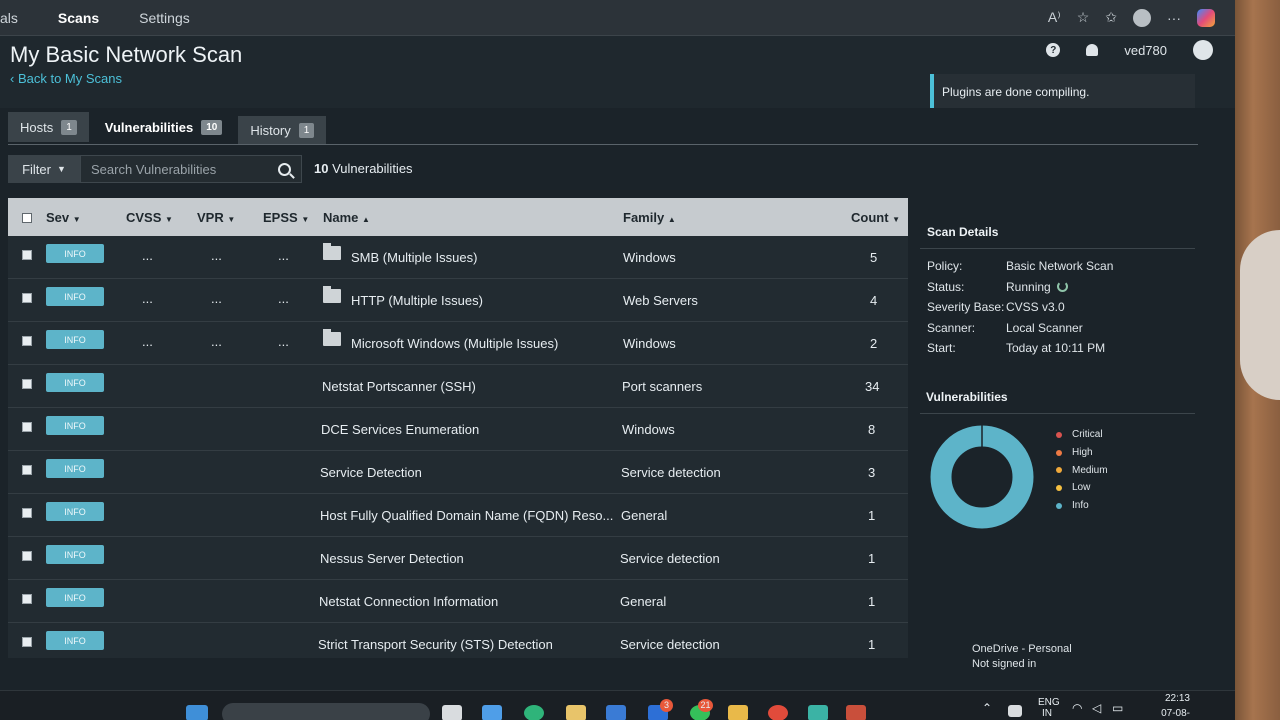  Describe the element at coordinates (164, 18) in the screenshot. I see `nav-item-settings: Settings` at that location.